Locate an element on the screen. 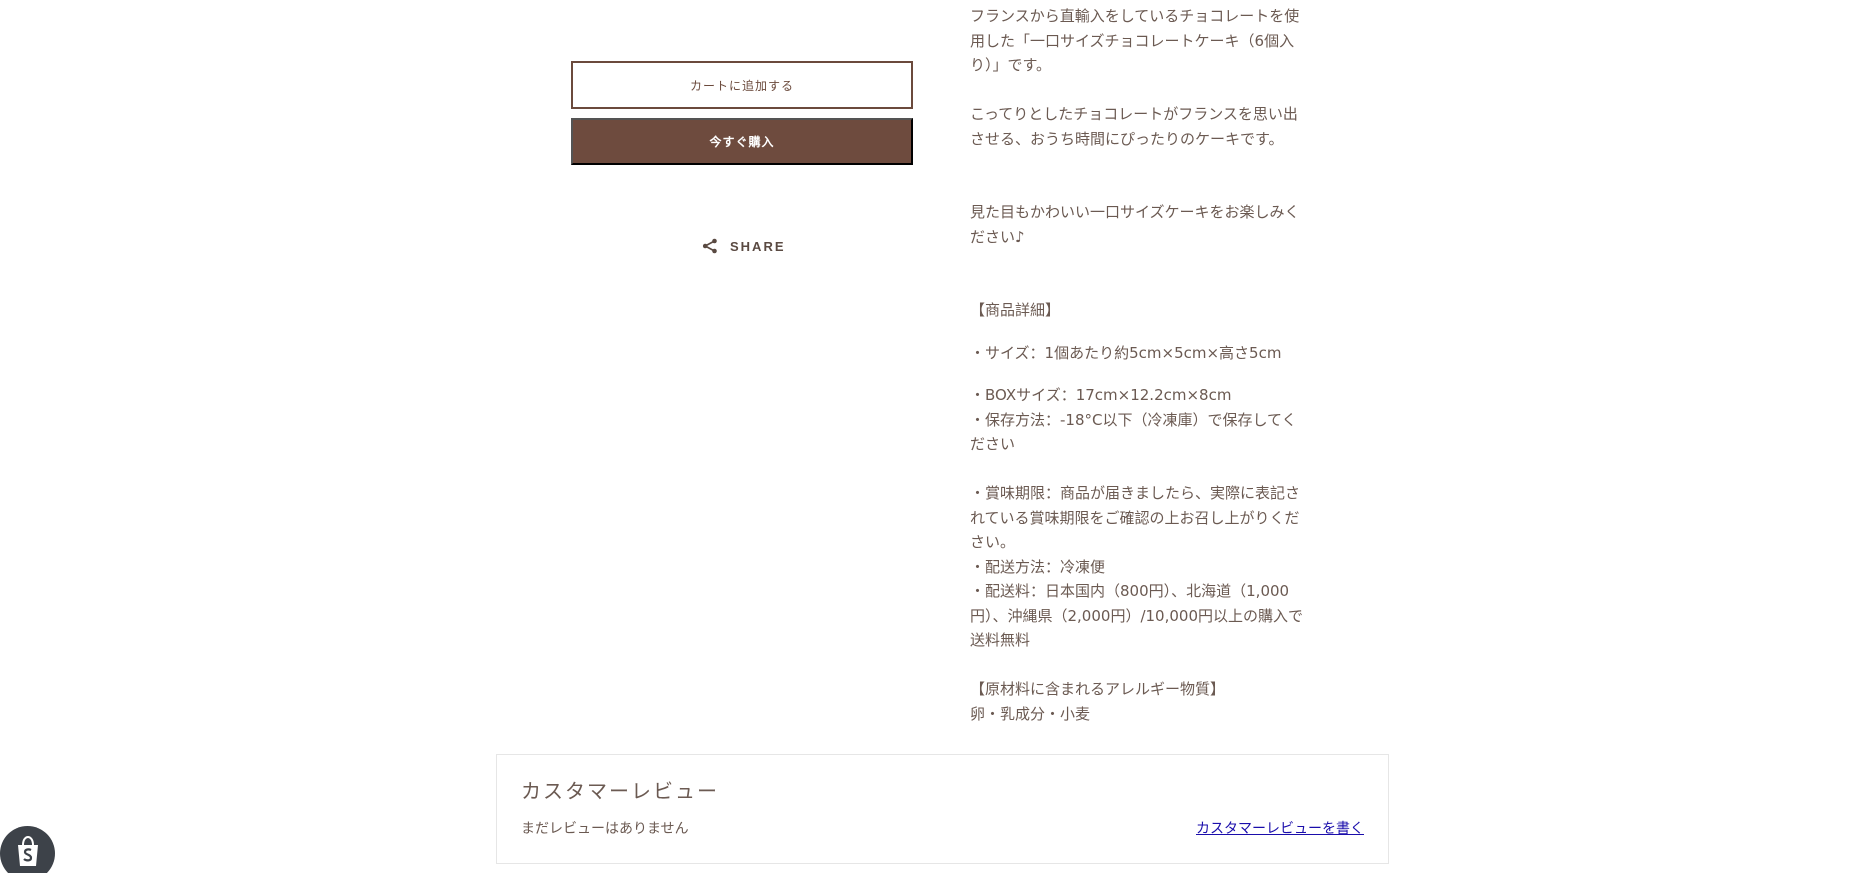  reviews-empty-text: まだレビューはありません is located at coordinates (605, 829).